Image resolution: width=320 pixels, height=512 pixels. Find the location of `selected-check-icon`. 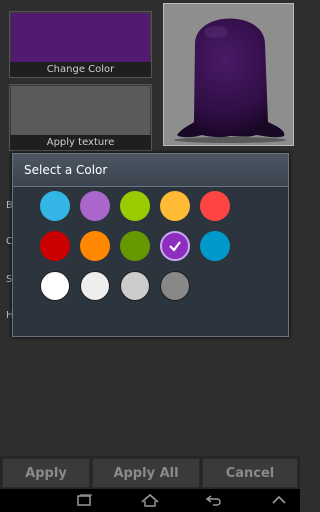

selected-check-icon is located at coordinates (175, 246).